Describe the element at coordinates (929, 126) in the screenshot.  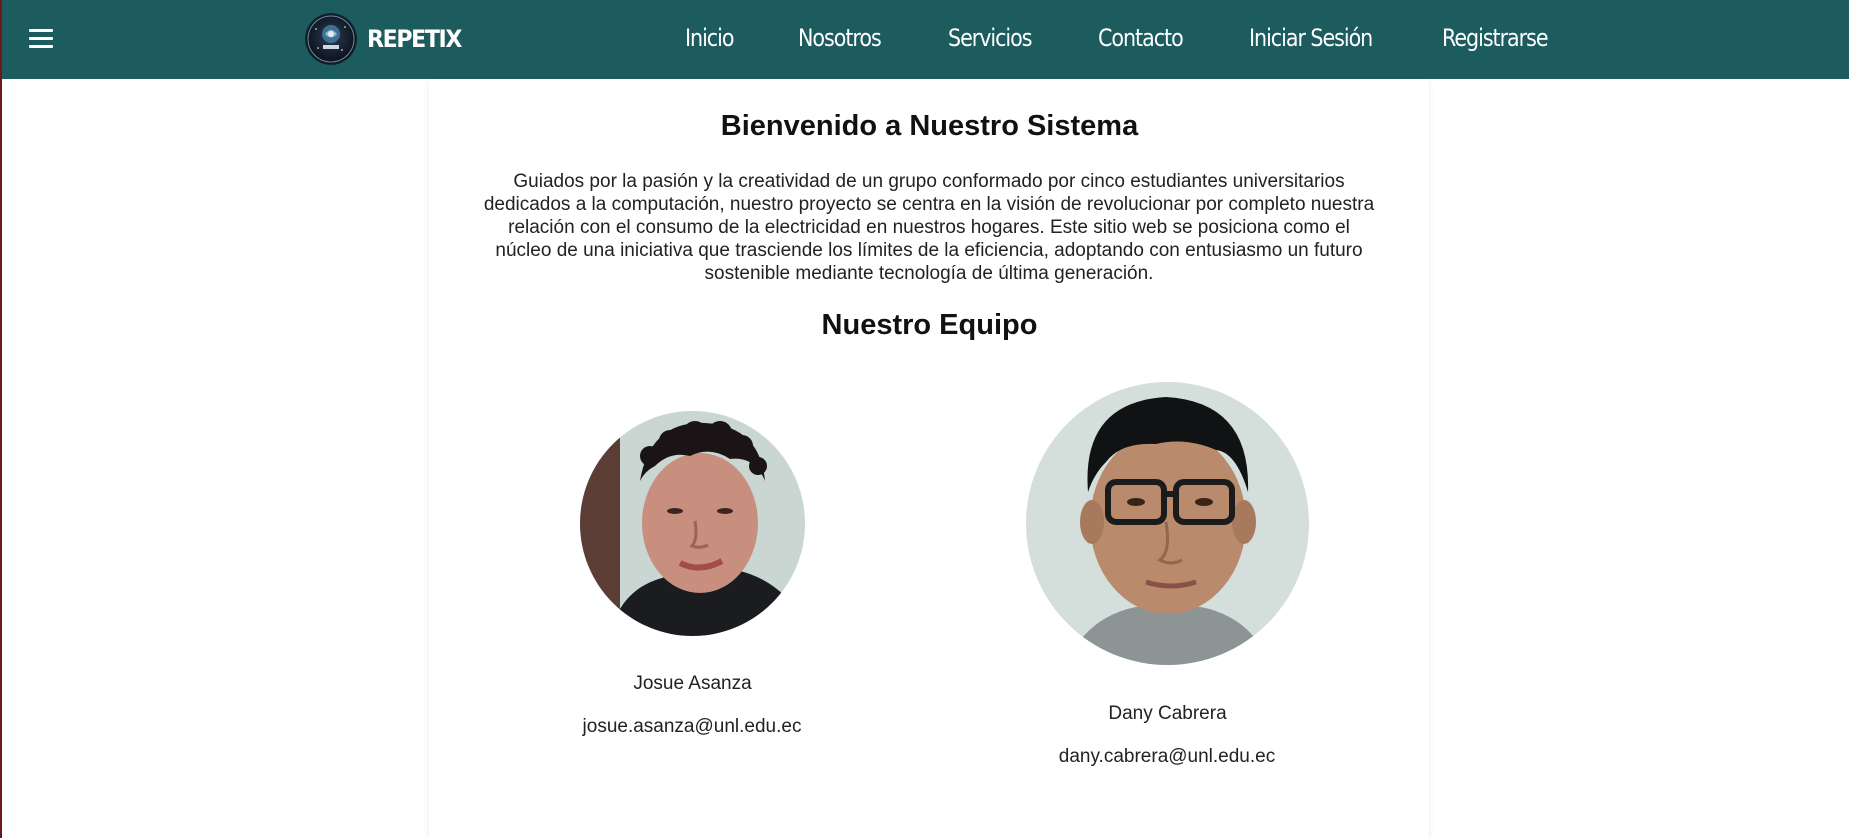
I see `welcome-title: Bienvenido a Nuestro Sistema` at that location.